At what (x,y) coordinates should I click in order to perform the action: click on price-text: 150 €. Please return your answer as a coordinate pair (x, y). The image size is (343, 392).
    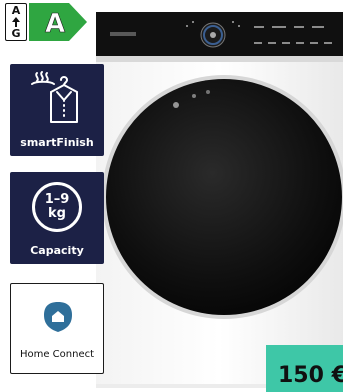
    Looking at the image, I should click on (310, 375).